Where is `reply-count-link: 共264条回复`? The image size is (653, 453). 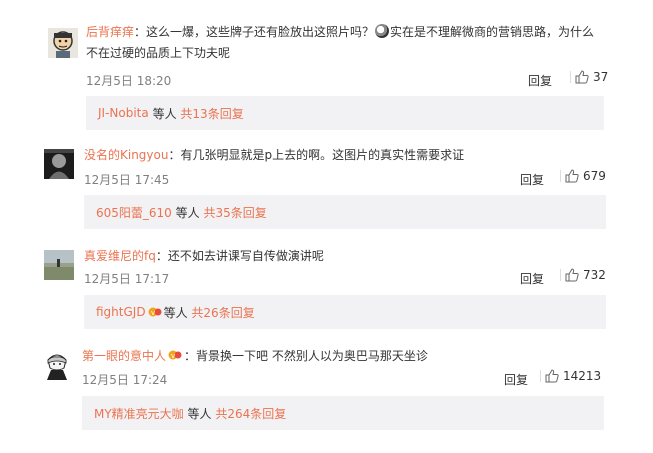
reply-count-link: 共264条回复 is located at coordinates (250, 413).